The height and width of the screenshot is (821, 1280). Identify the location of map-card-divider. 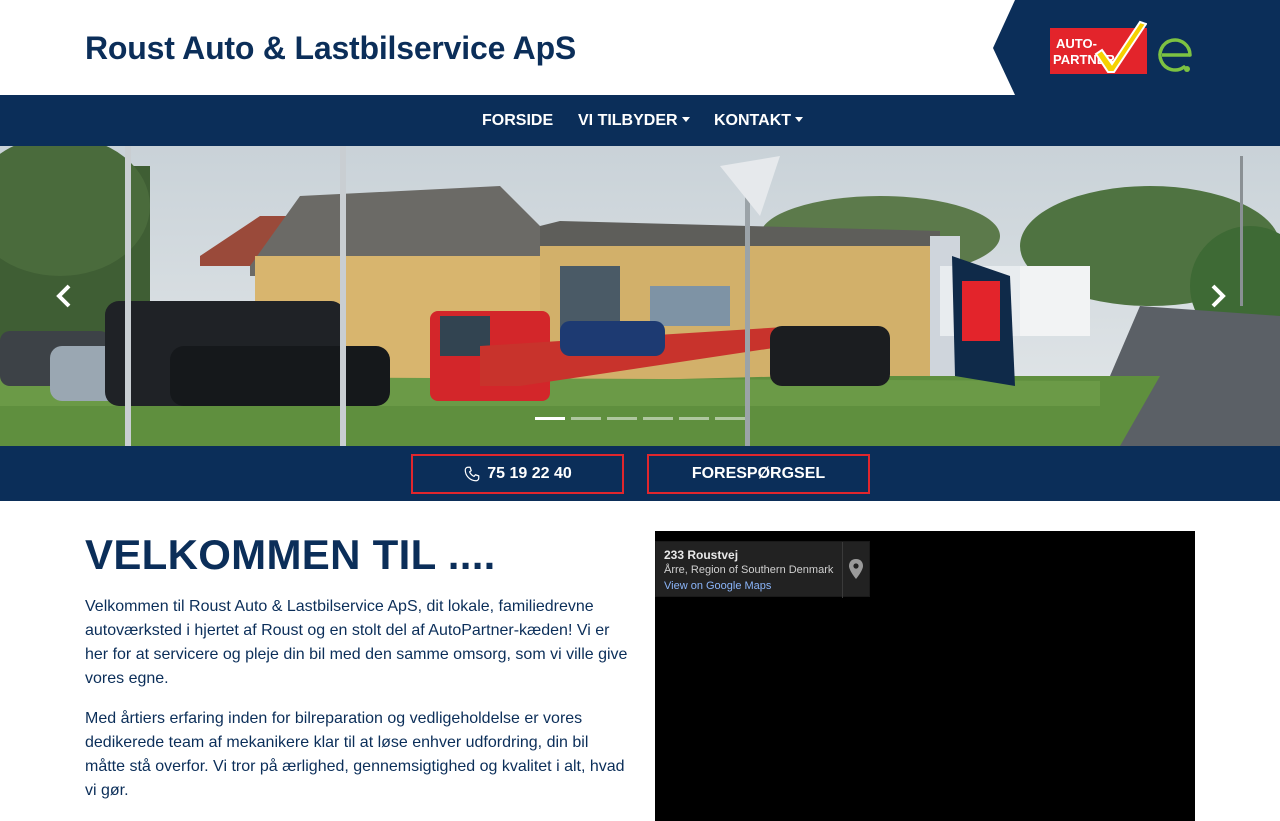
(842, 570).